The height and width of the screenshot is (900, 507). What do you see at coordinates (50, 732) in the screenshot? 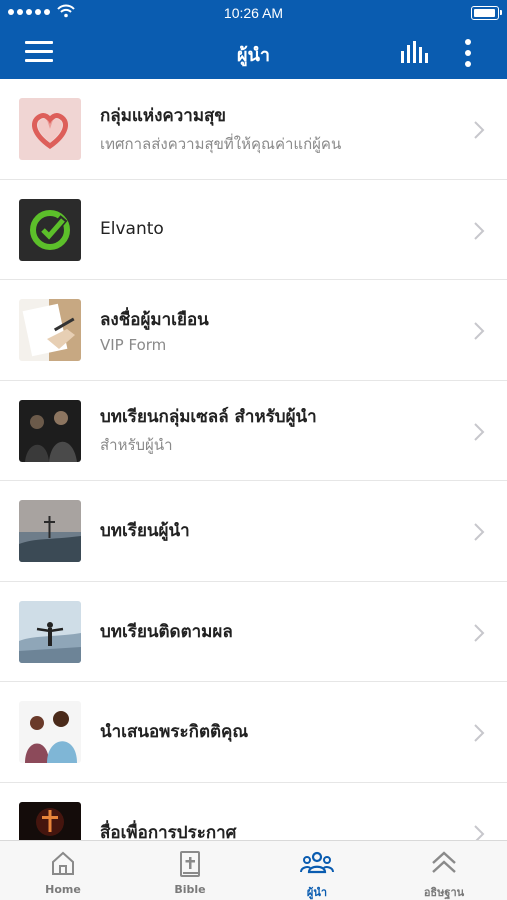
I see `two-women-thumbnail` at bounding box center [50, 732].